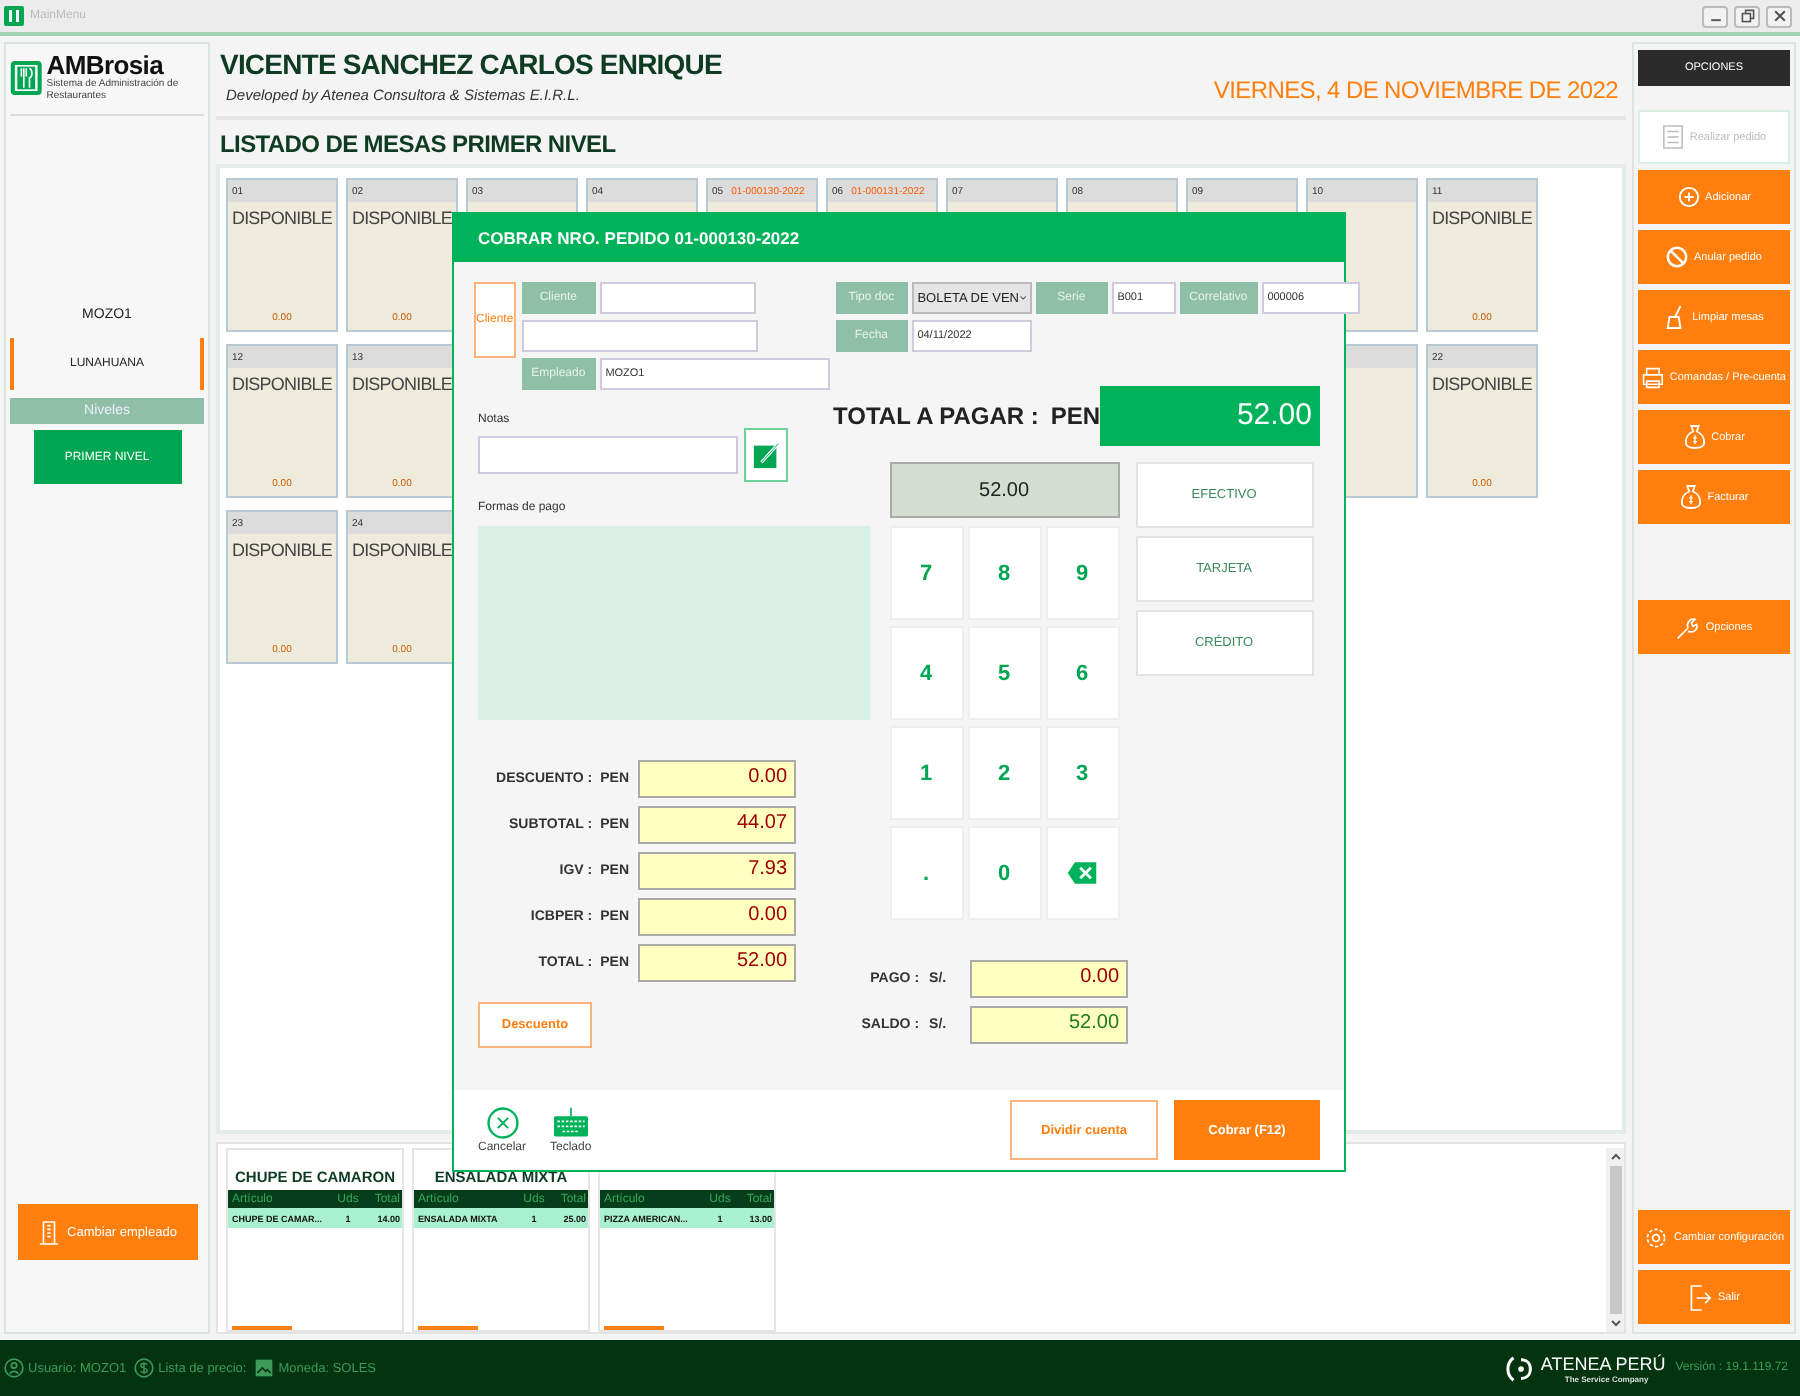 The width and height of the screenshot is (1800, 1396). I want to click on keypad-key: 8, so click(1004, 573).